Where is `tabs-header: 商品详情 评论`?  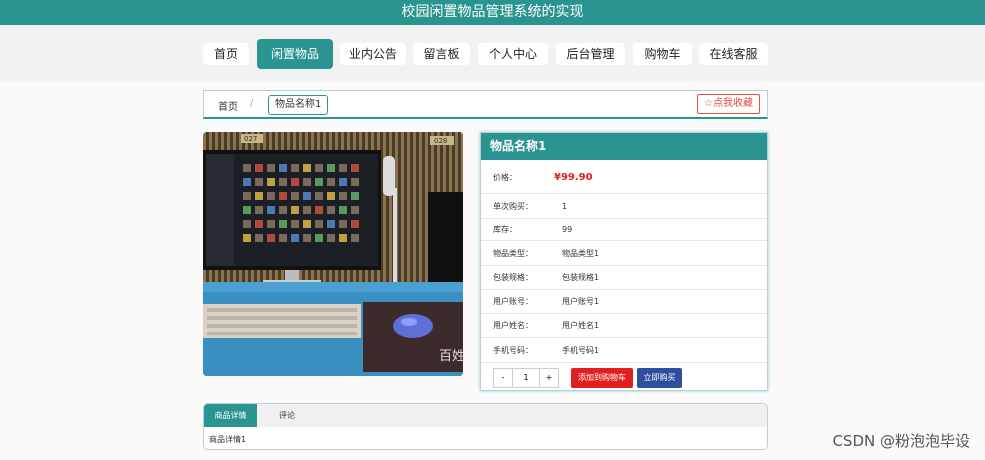 tabs-header: 商品详情 评论 is located at coordinates (485, 415).